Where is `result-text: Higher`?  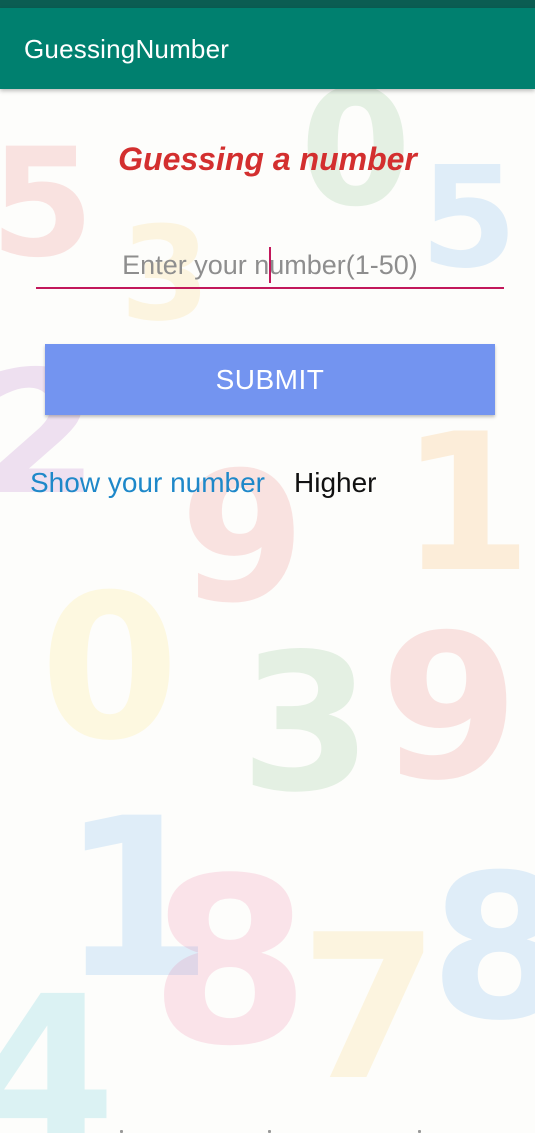
result-text: Higher is located at coordinates (335, 482).